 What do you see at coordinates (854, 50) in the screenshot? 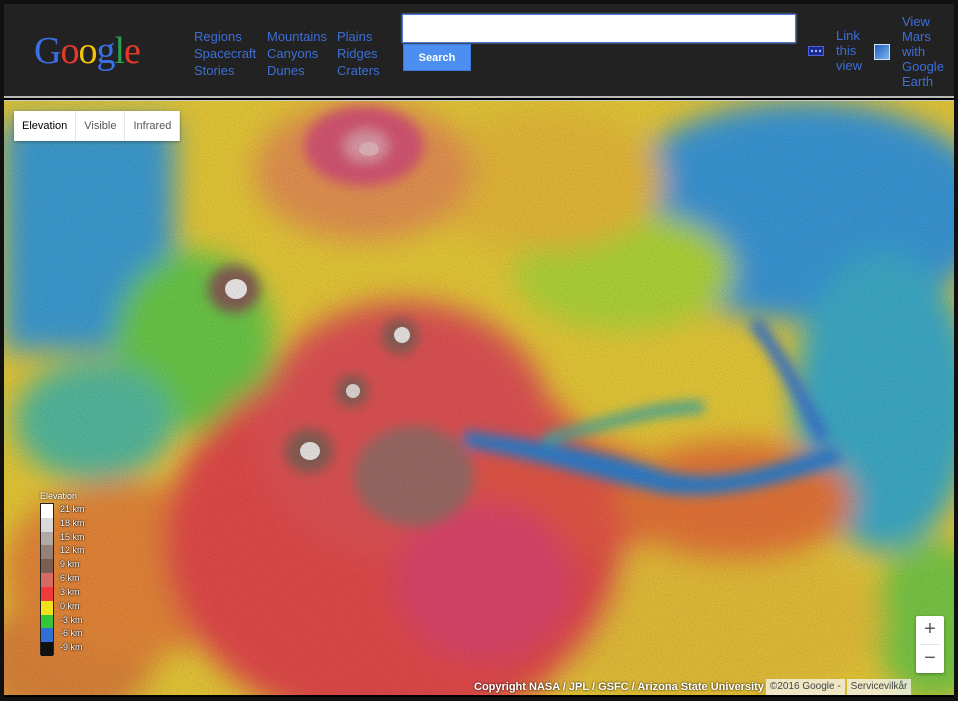
I see `link-this-view: Link this view` at bounding box center [854, 50].